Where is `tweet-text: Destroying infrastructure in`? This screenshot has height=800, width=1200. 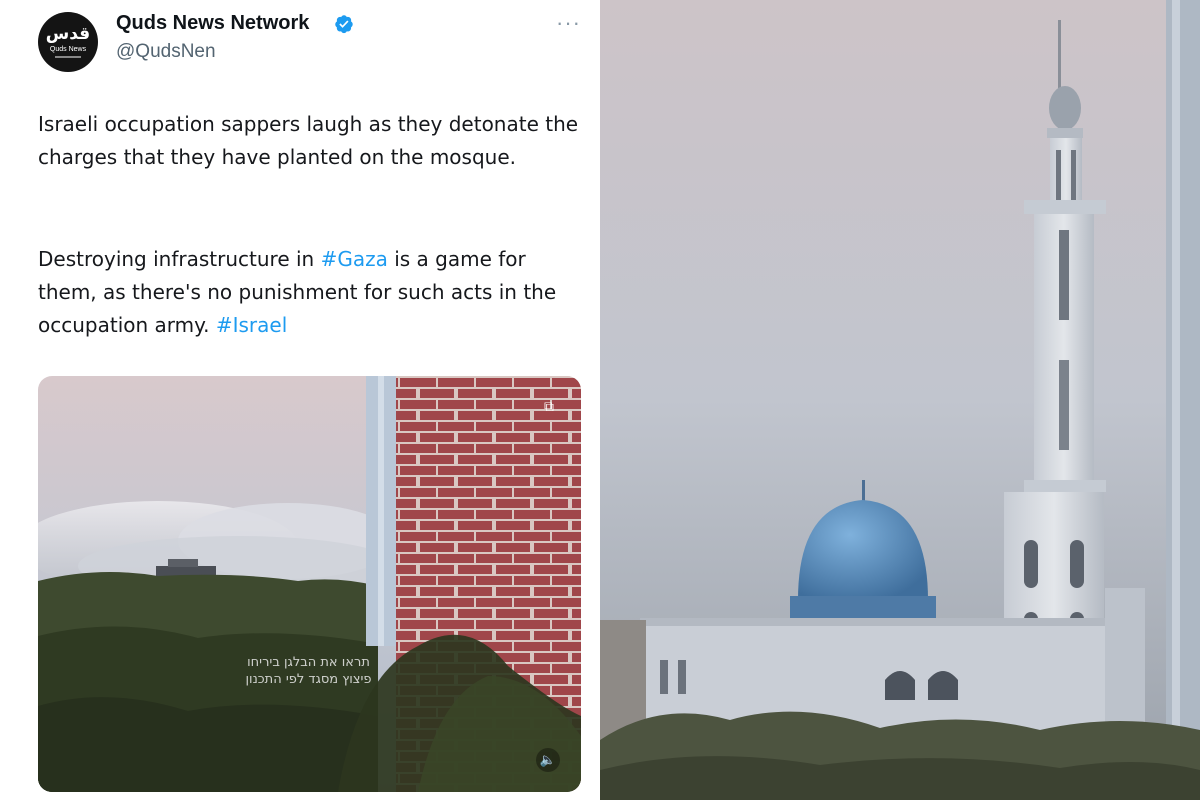 tweet-text: Destroying infrastructure in is located at coordinates (179, 259).